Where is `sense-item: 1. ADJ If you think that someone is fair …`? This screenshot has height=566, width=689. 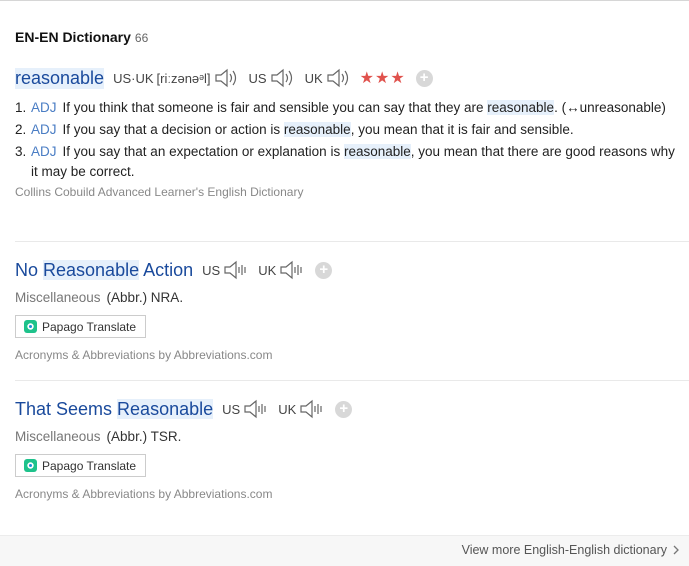
sense-item: 1. ADJ If you think that someone is fair … is located at coordinates (345, 108).